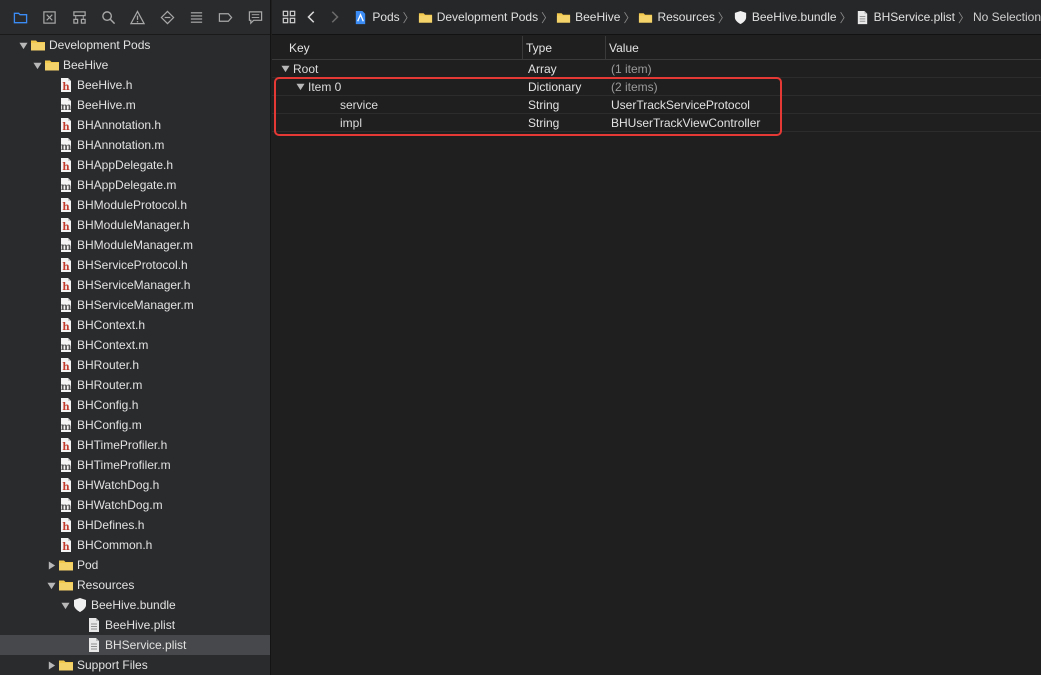 The image size is (1041, 675). I want to click on forward-chevron-icon, so click(334, 17).